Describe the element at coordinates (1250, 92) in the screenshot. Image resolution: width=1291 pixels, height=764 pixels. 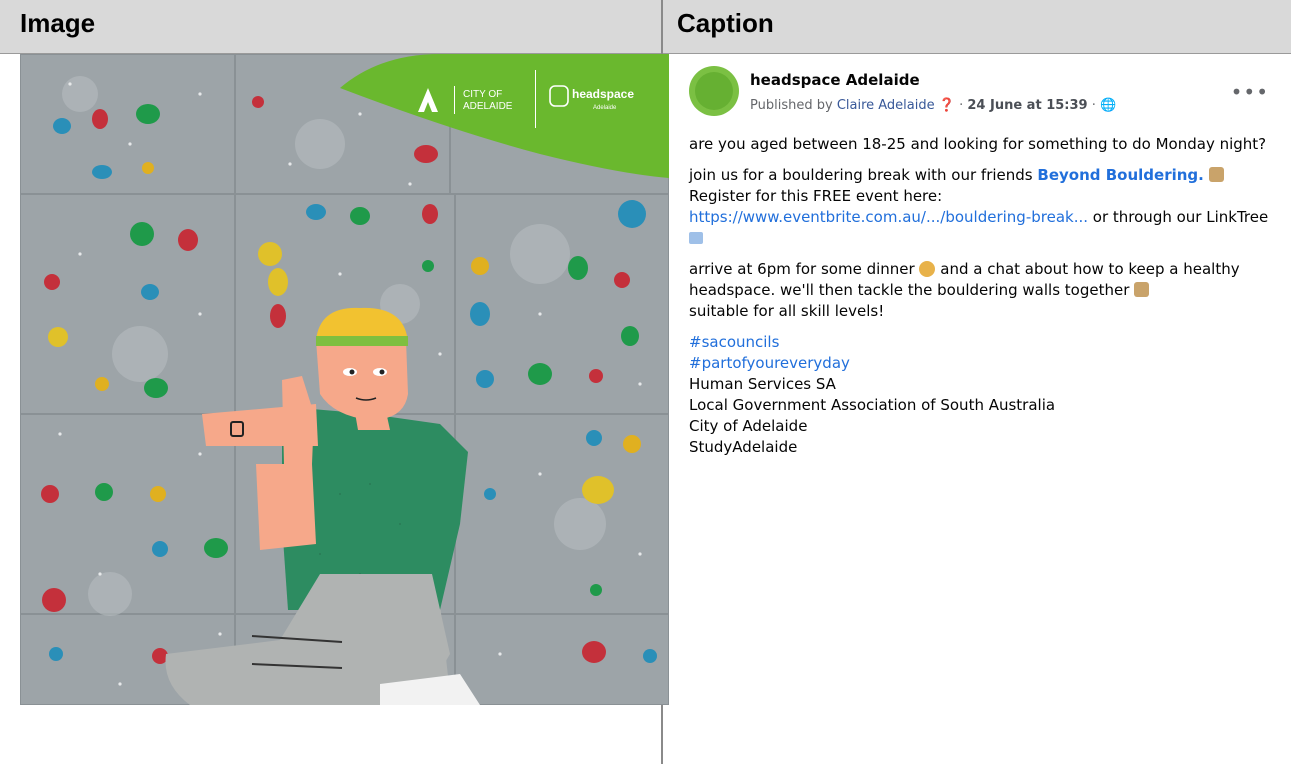
I see `more-options-icon: •••` at that location.